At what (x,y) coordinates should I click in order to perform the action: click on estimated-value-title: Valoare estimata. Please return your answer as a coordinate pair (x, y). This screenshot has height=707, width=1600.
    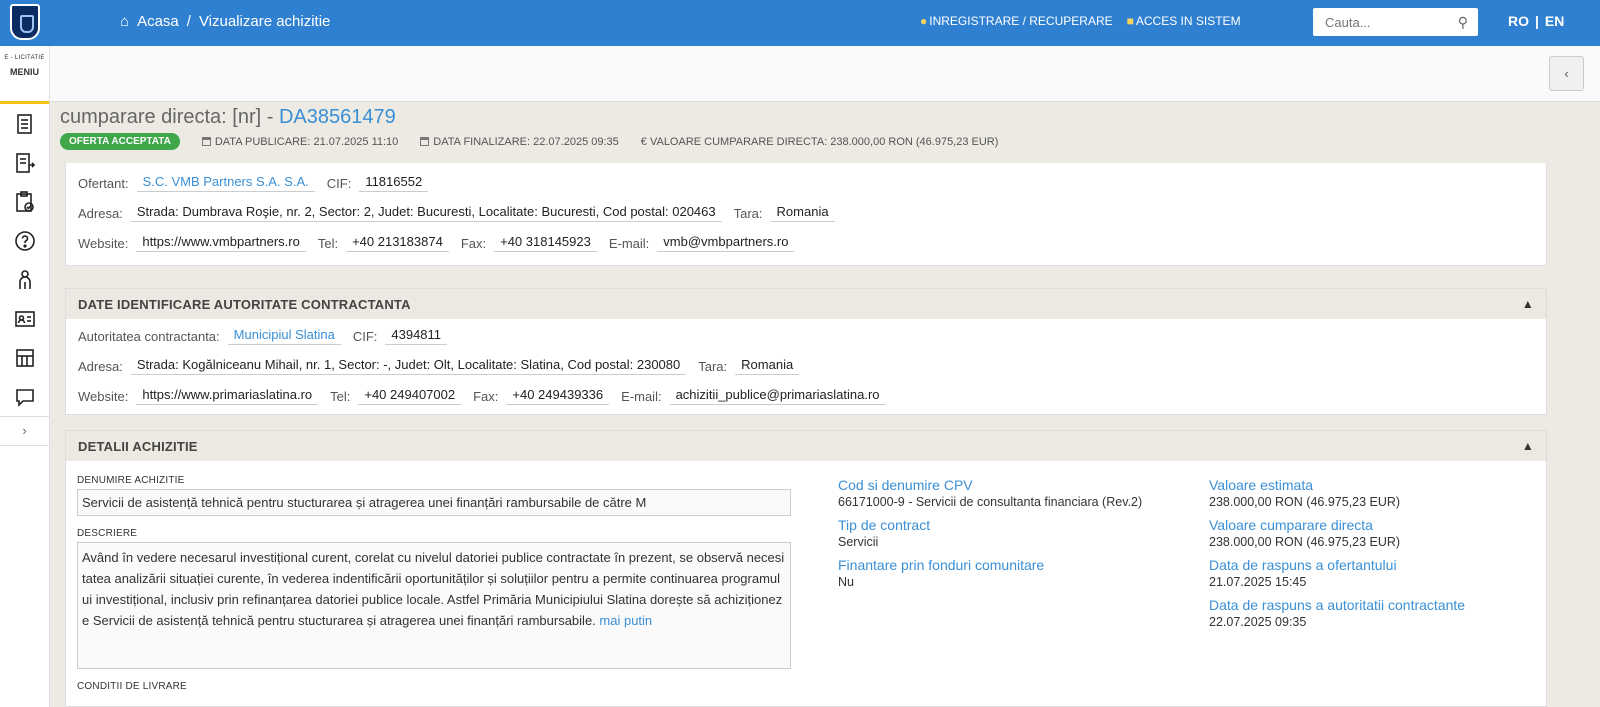
    Looking at the image, I should click on (1261, 485).